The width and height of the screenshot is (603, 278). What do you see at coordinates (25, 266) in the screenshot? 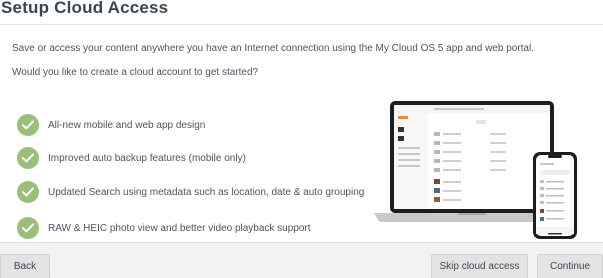
I see `back-button: Back` at bounding box center [25, 266].